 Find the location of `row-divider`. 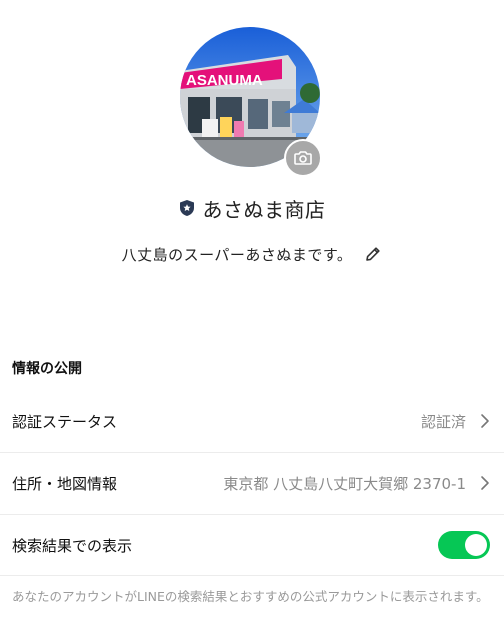

row-divider is located at coordinates (252, 575).